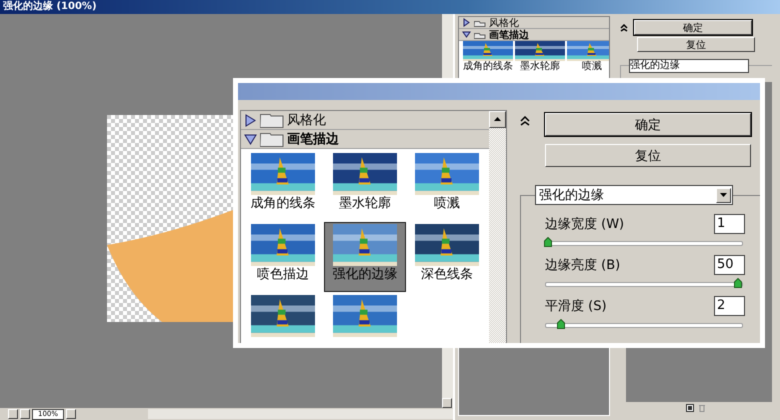  What do you see at coordinates (497, 119) in the screenshot?
I see `scroll-up-arrow-icon` at bounding box center [497, 119].